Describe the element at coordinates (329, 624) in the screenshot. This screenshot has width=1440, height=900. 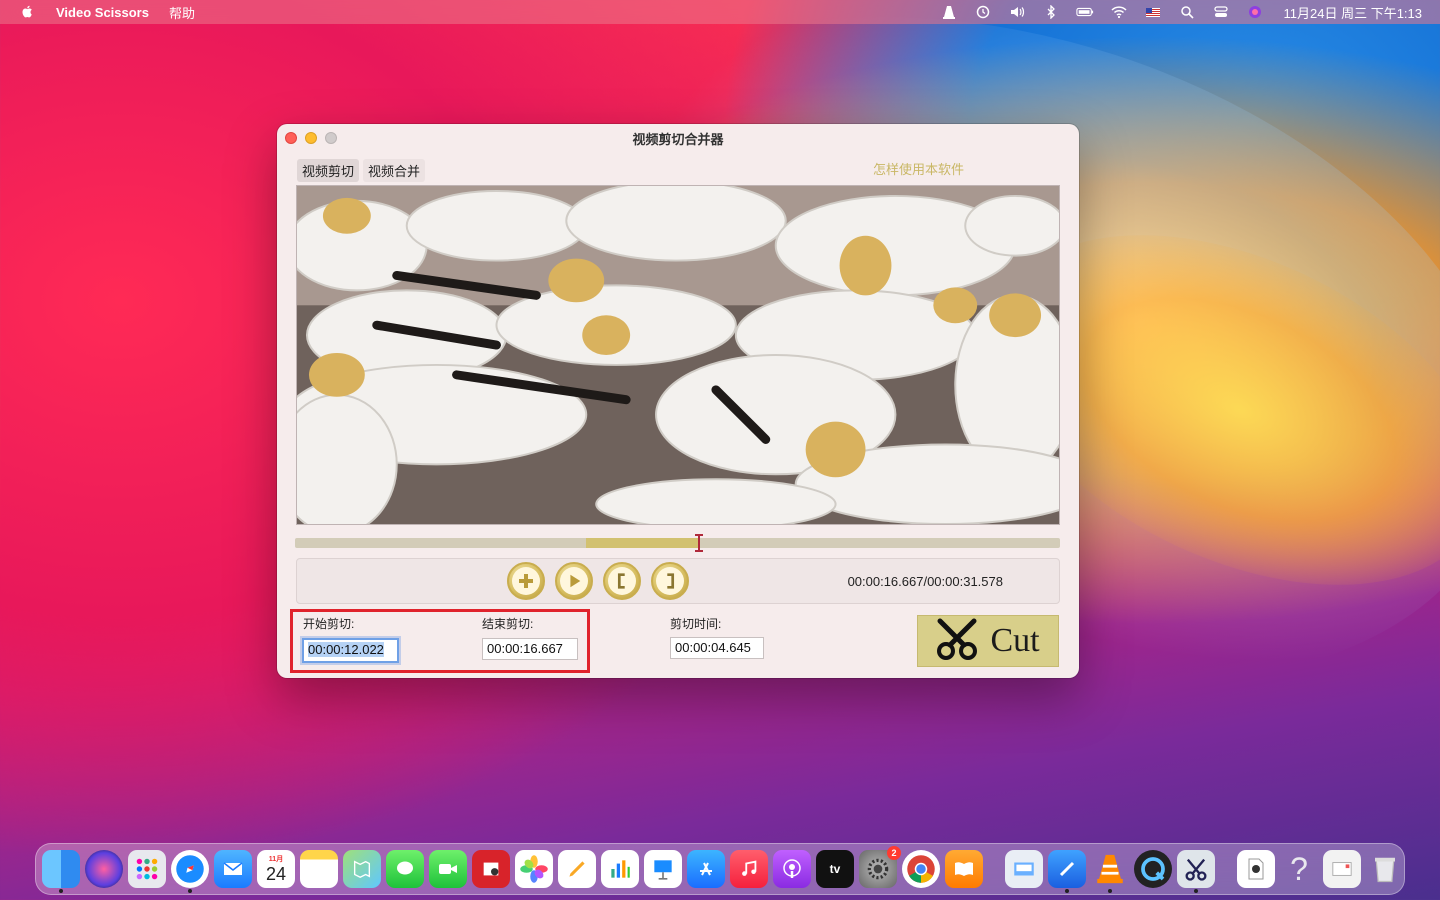
I see `cut-start-label: 开始剪切:` at that location.